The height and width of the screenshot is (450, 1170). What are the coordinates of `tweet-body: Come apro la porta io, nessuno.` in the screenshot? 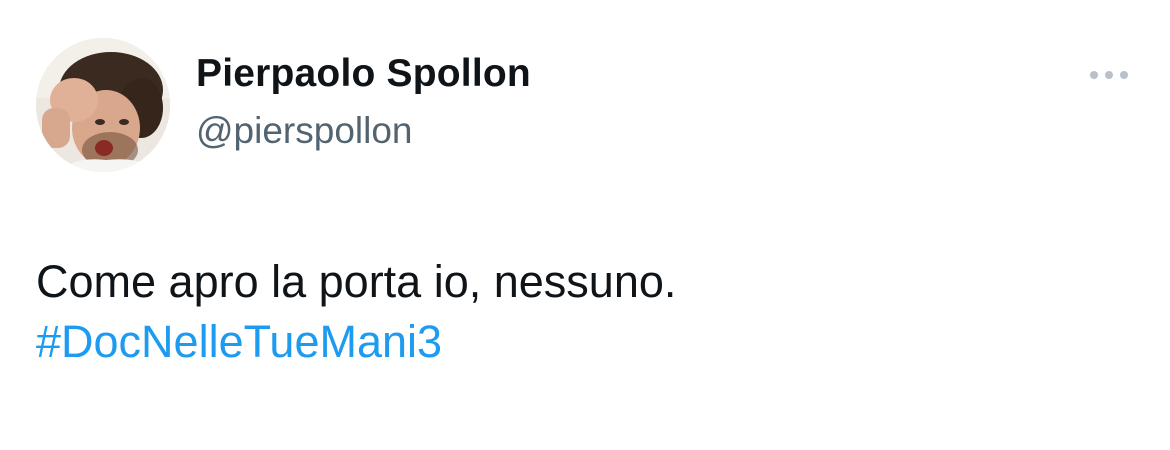 It's located at (356, 281).